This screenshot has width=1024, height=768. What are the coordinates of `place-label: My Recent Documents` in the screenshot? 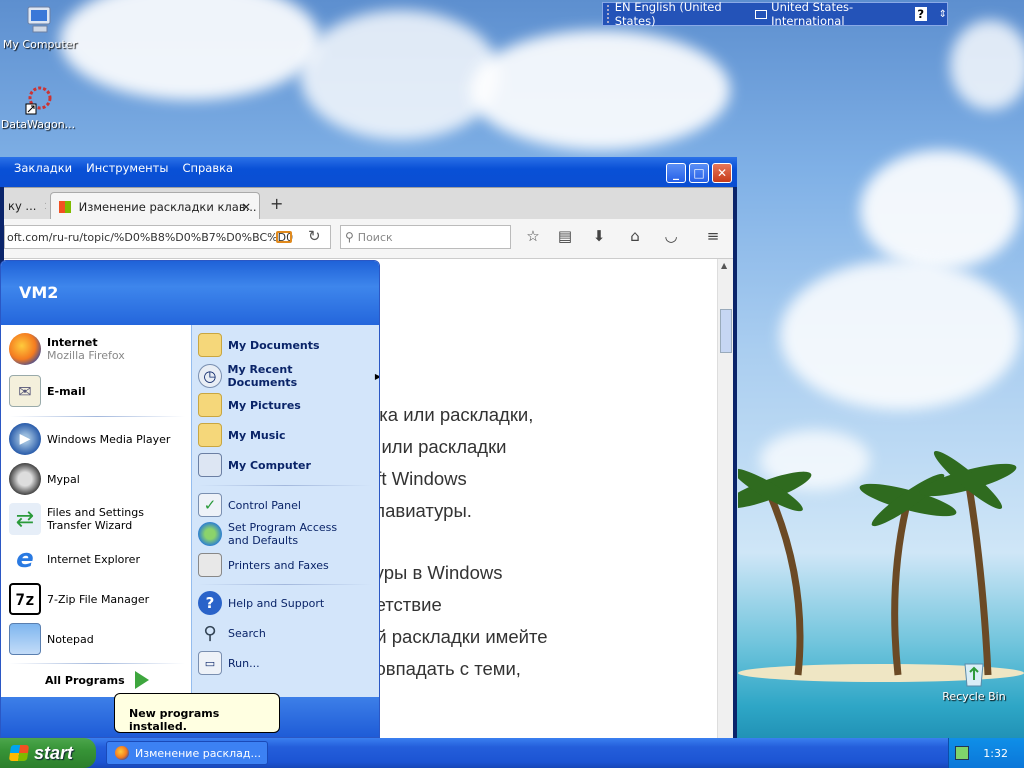 It's located at (262, 376).